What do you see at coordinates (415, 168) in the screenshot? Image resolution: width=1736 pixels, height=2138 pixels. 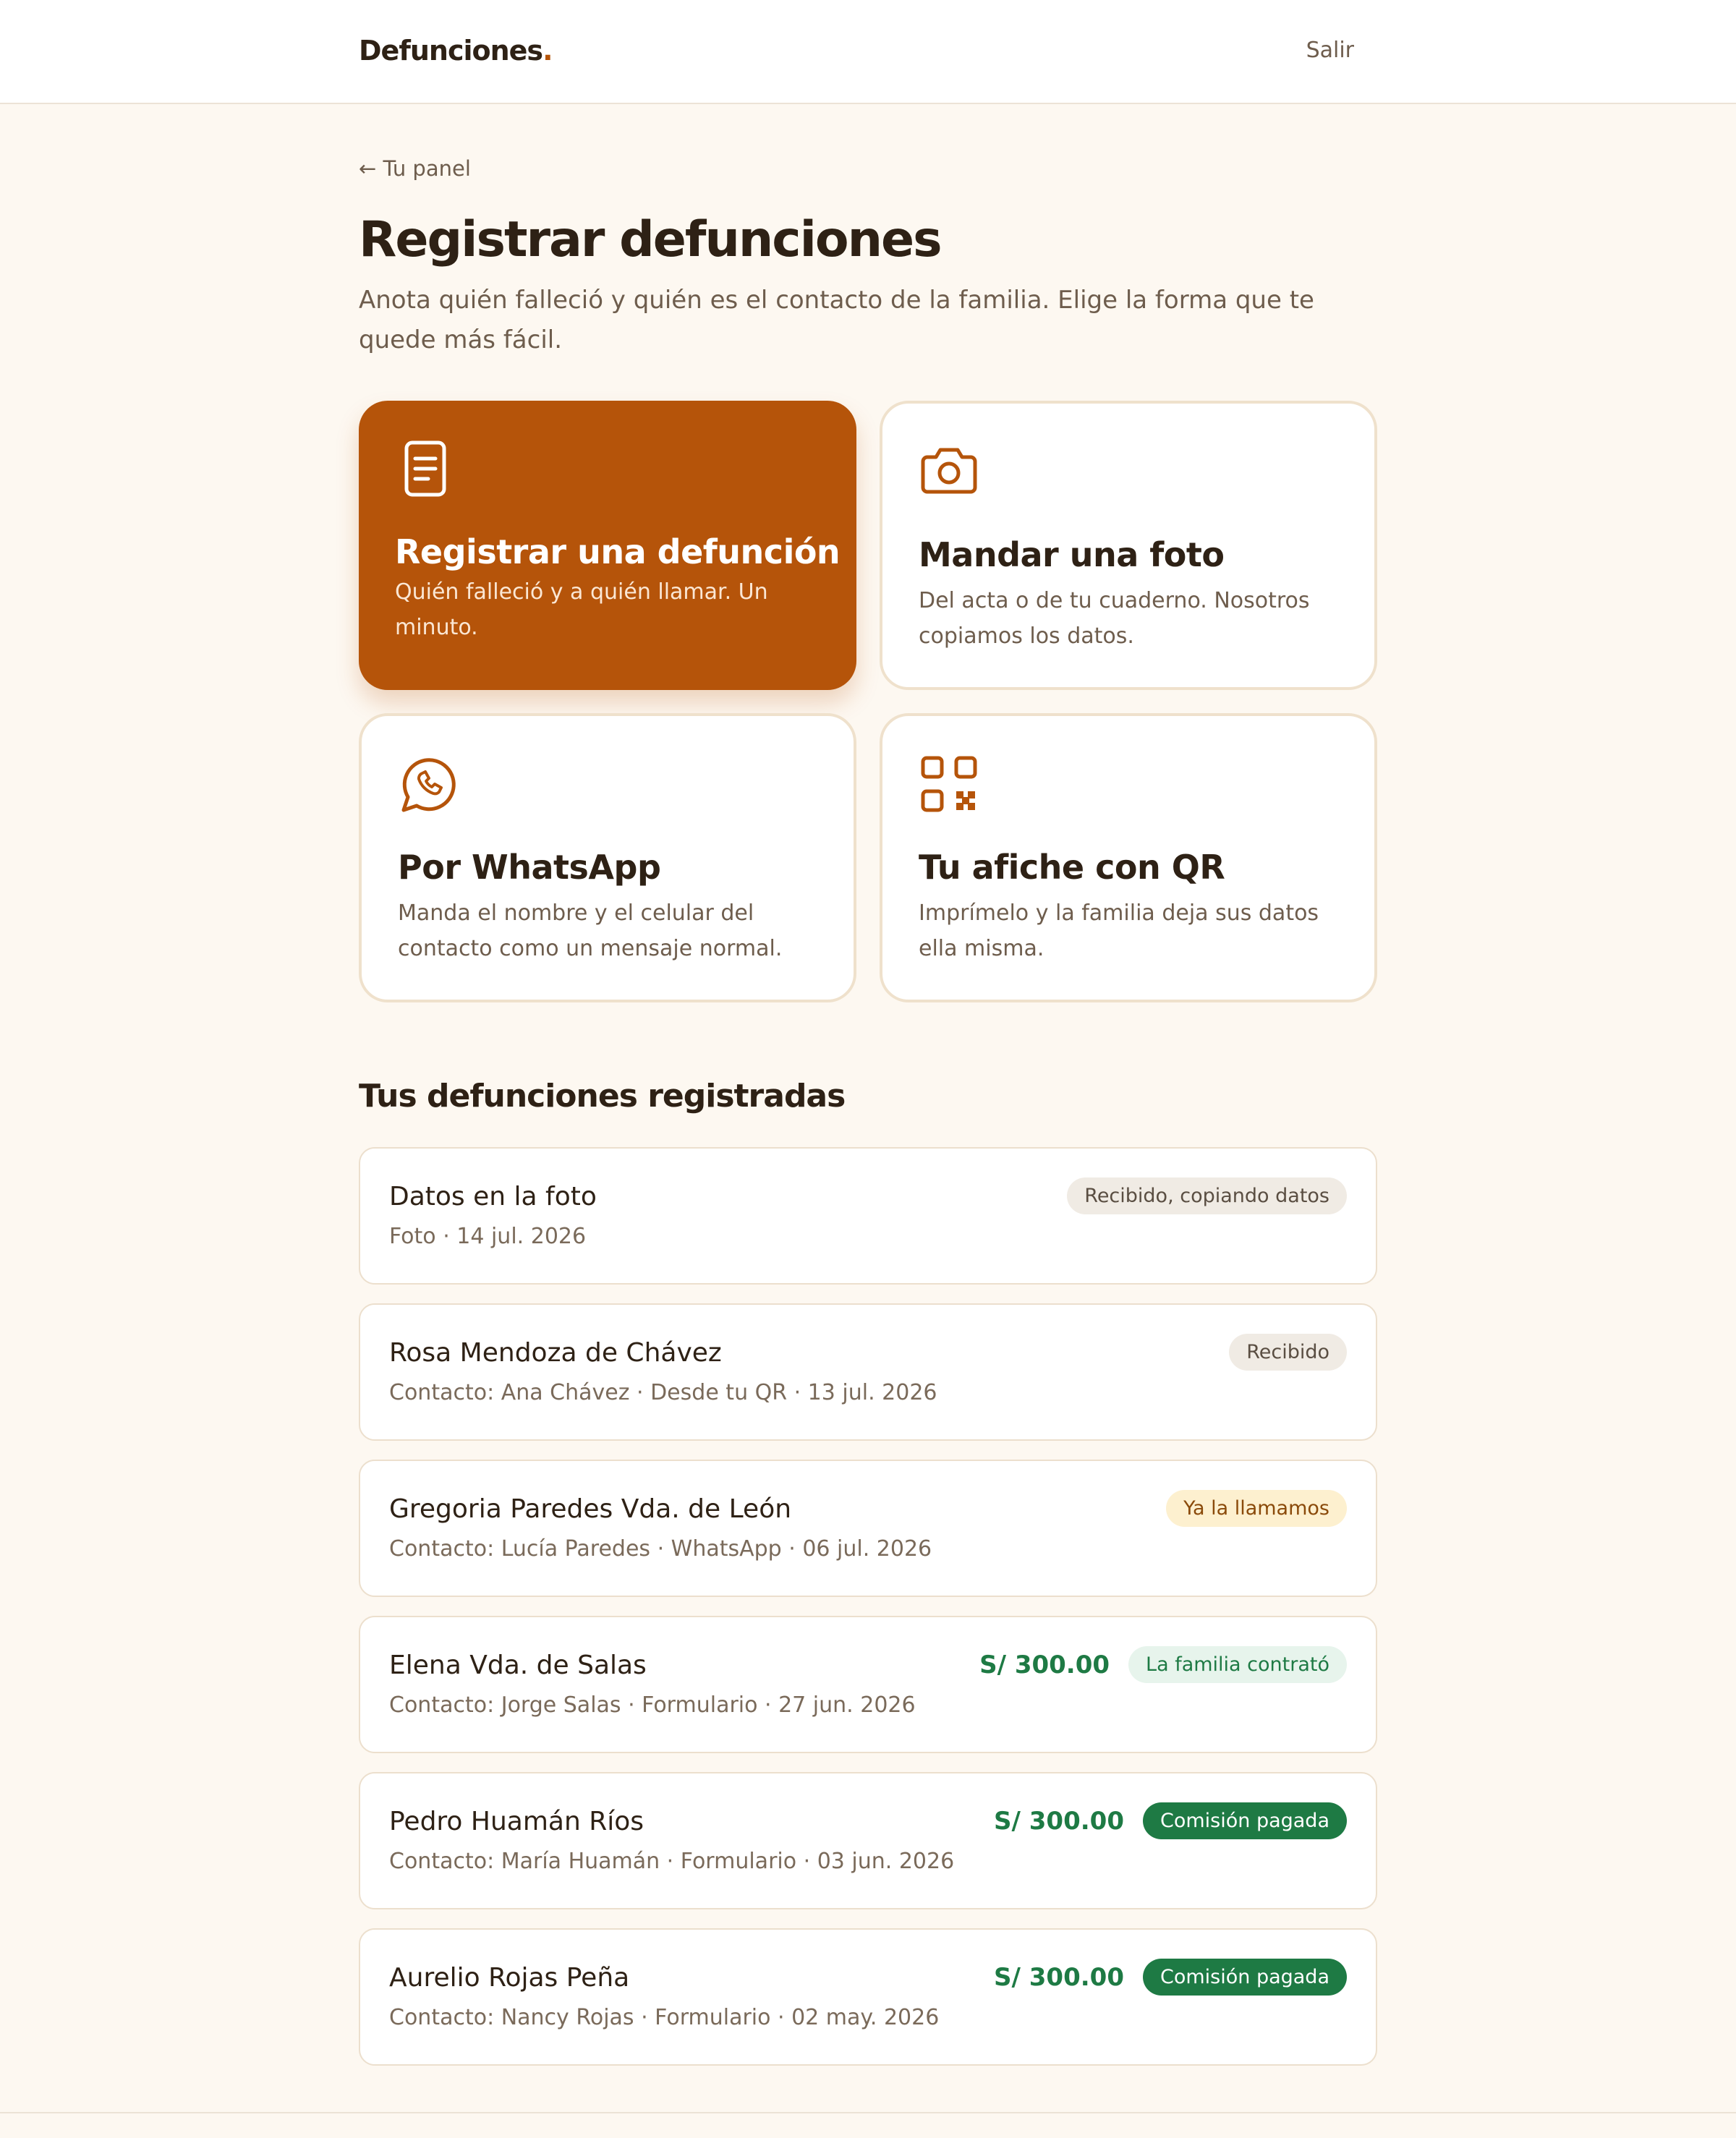 I see `back-to-panel-link: ← Tu panel` at bounding box center [415, 168].